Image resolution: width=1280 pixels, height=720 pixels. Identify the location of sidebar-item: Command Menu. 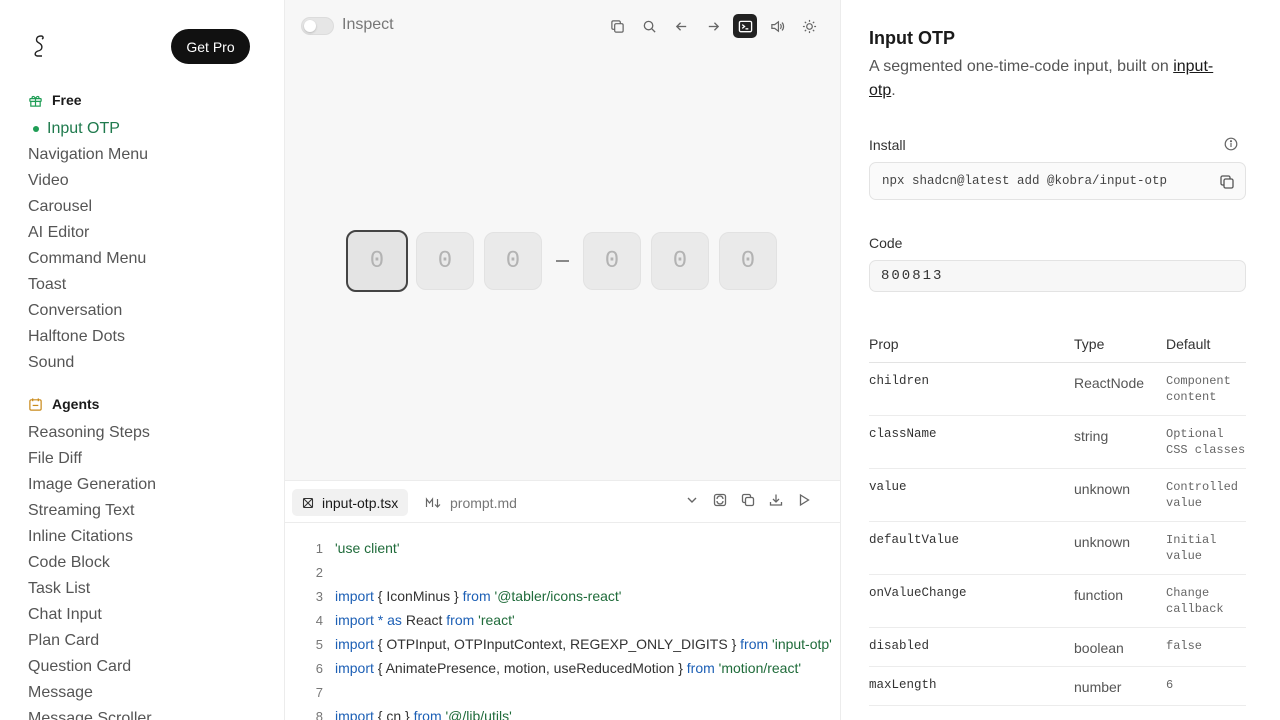
(88, 259).